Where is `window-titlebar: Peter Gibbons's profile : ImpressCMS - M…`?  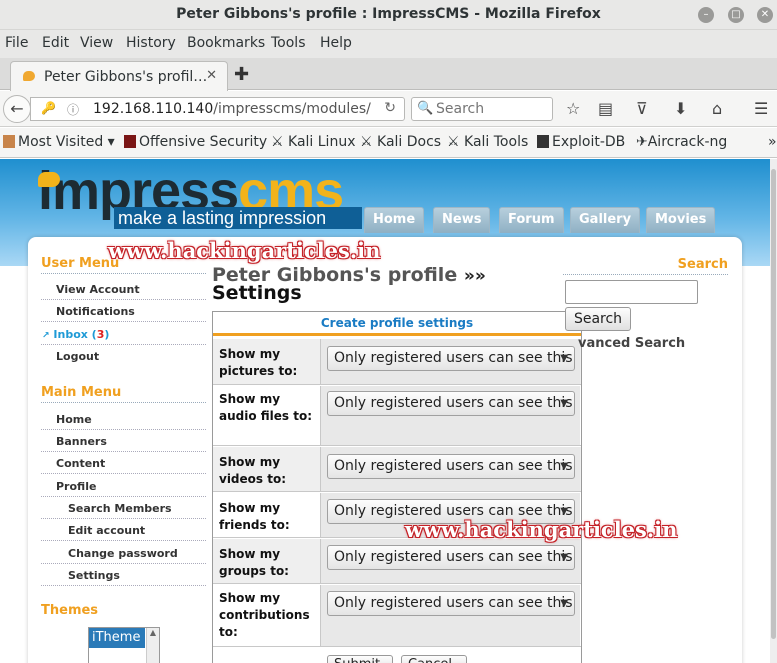 window-titlebar: Peter Gibbons's profile : ImpressCMS - M… is located at coordinates (388, 15).